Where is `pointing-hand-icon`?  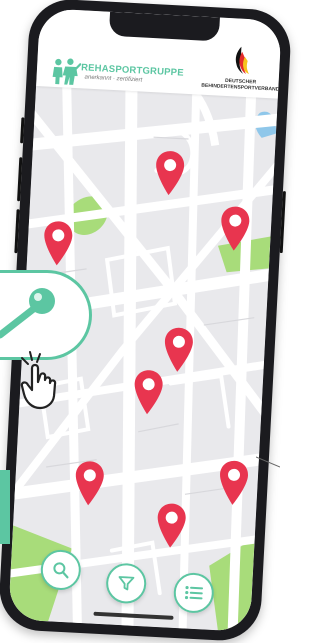
pointing-hand-icon is located at coordinates (38, 380).